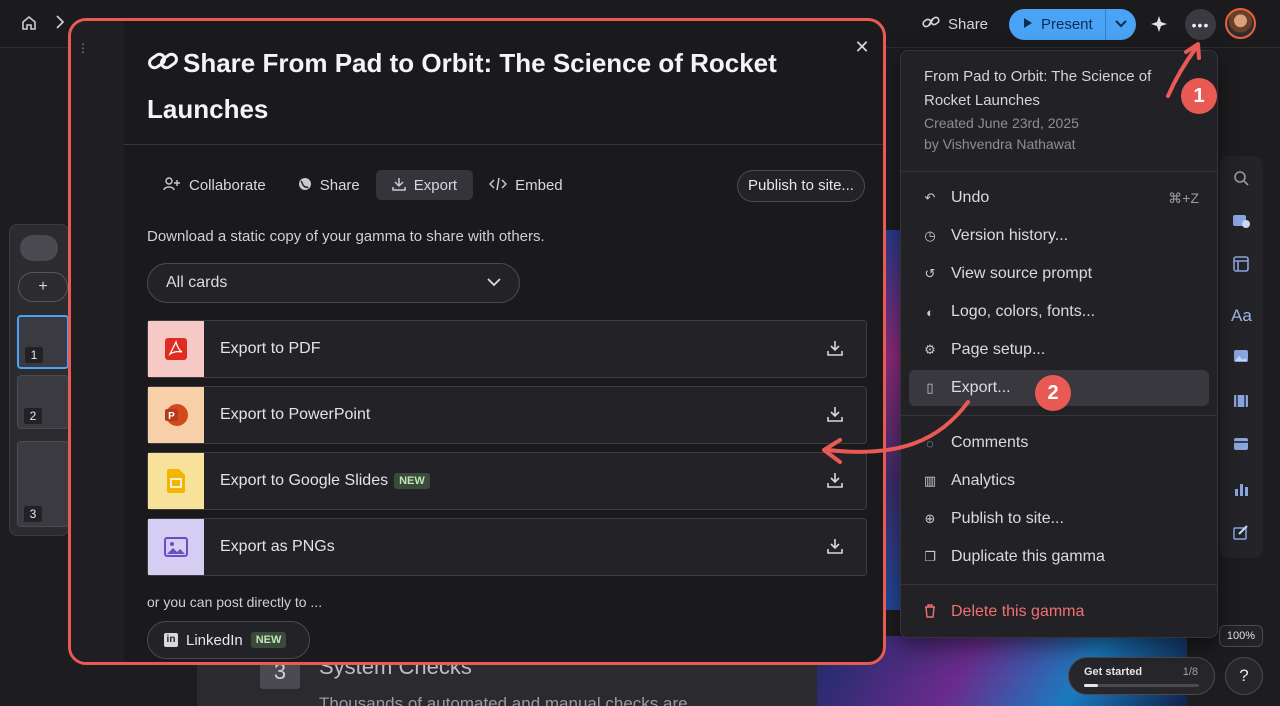 The image size is (1280, 706). What do you see at coordinates (97, 341) in the screenshot?
I see `editor-left-strip: ⋮` at bounding box center [97, 341].